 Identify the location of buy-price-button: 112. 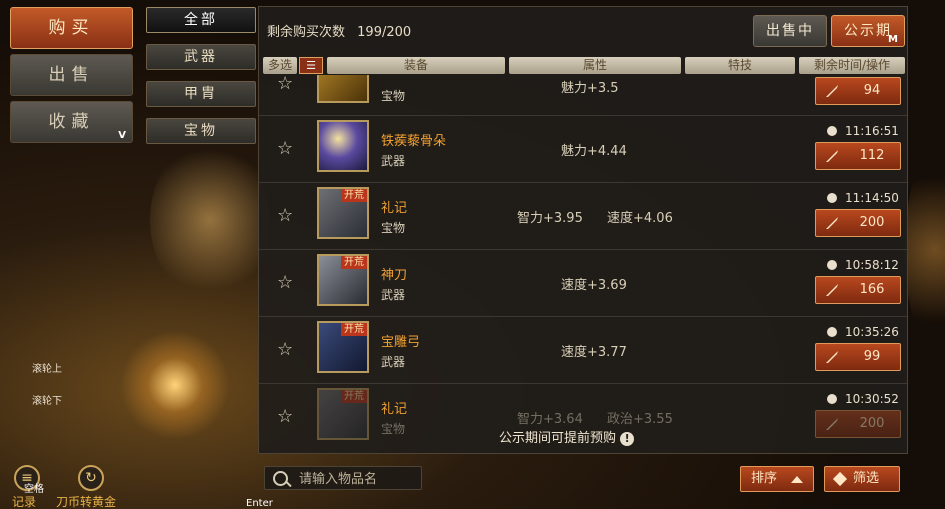
(858, 156).